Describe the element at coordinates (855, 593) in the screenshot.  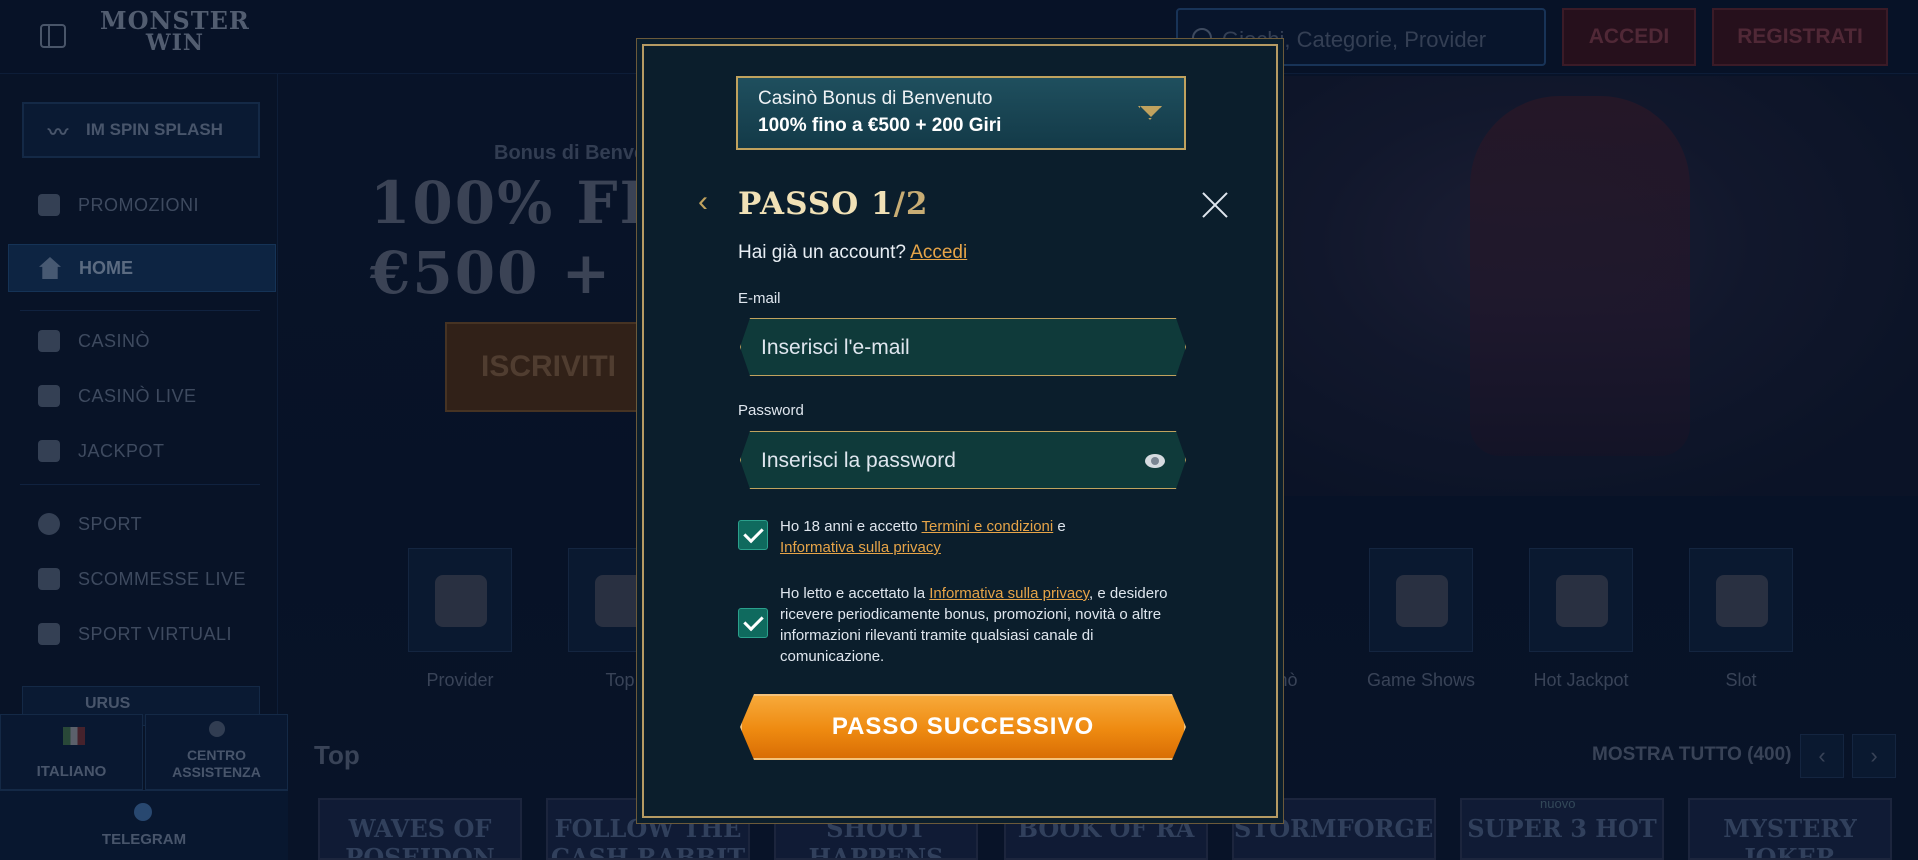
I see `consent2-text: Ho letto e accettato la` at that location.